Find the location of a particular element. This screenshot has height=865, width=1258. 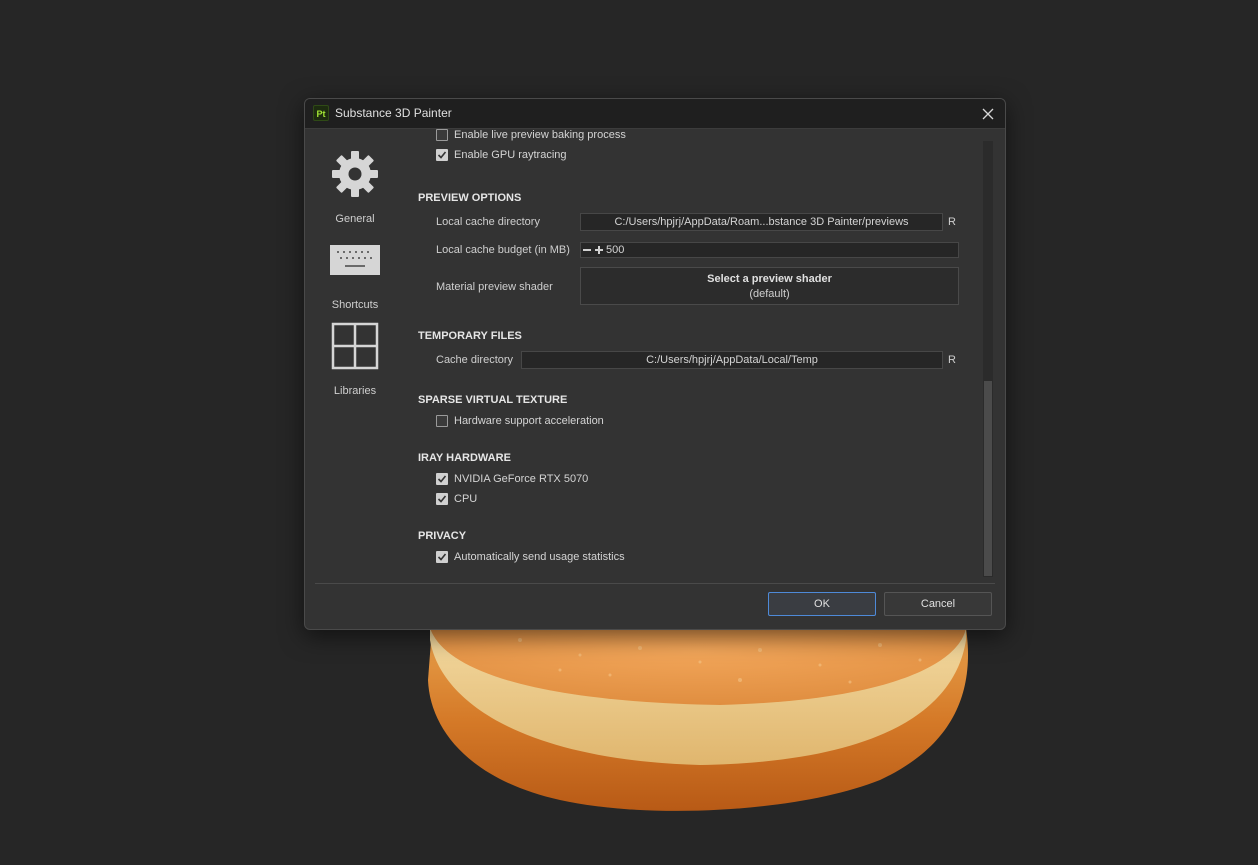

live-preview-baking-checkbox: Enable live preview baking process is located at coordinates (531, 135).